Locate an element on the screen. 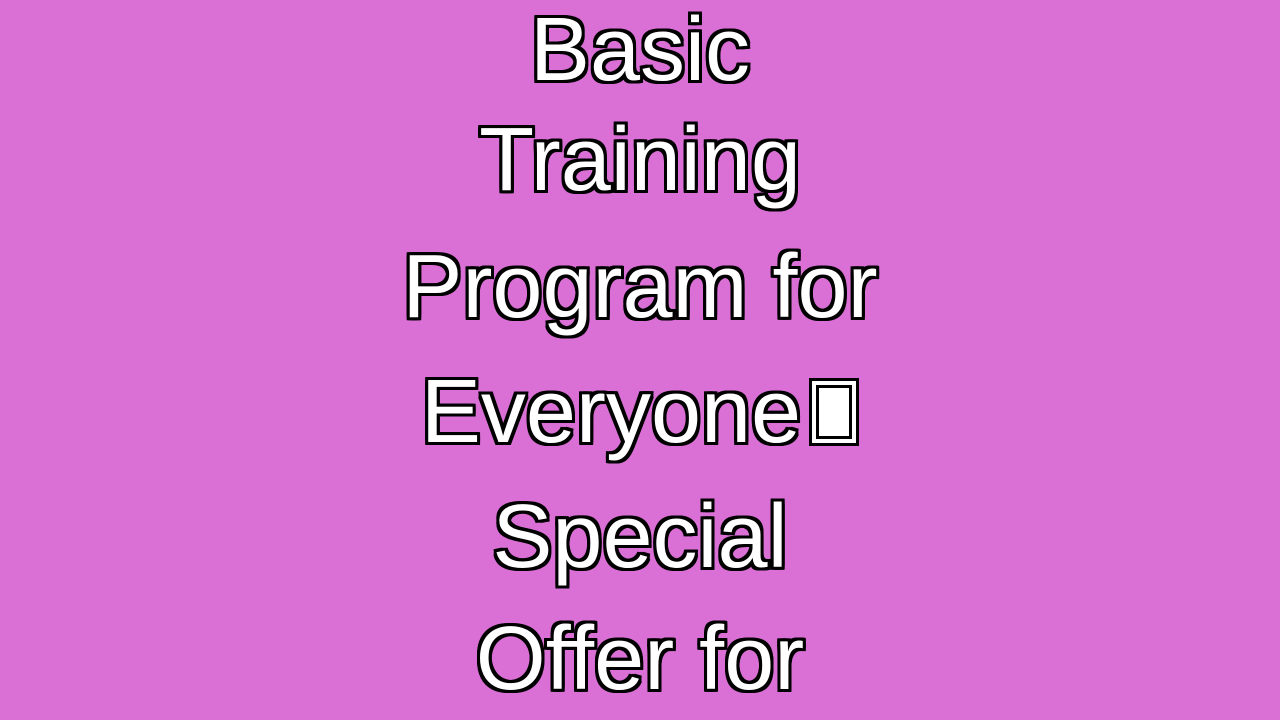 Image resolution: width=1280 pixels, height=720 pixels. caption-line-5-text: Special is located at coordinates (640, 537).